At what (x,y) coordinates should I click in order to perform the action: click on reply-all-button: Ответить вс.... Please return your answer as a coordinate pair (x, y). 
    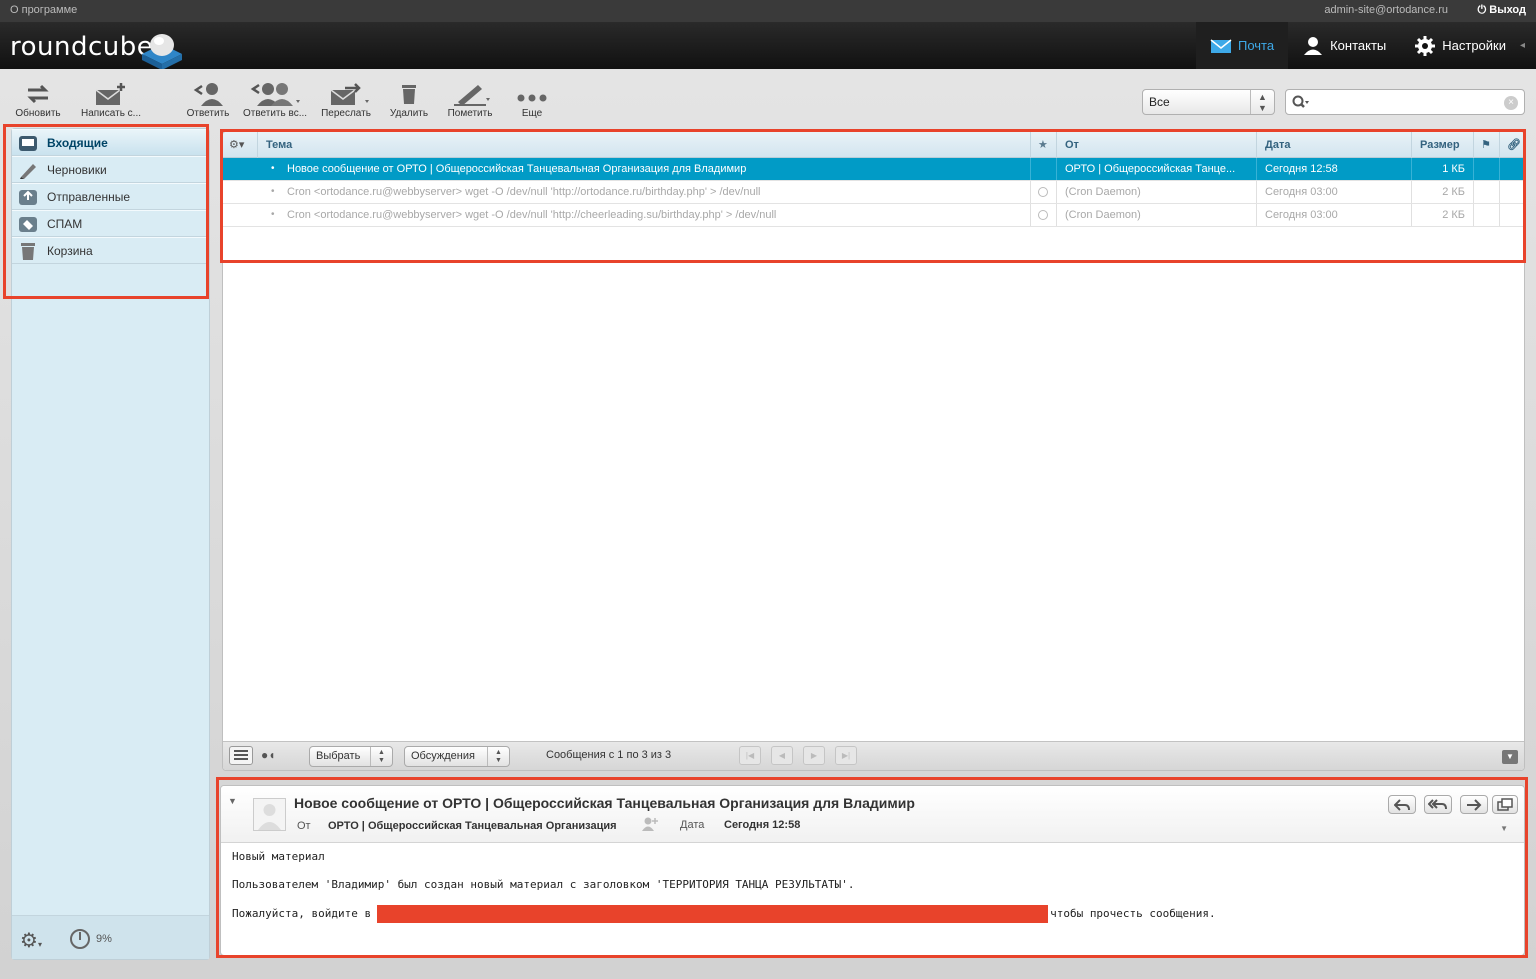
    Looking at the image, I should click on (275, 103).